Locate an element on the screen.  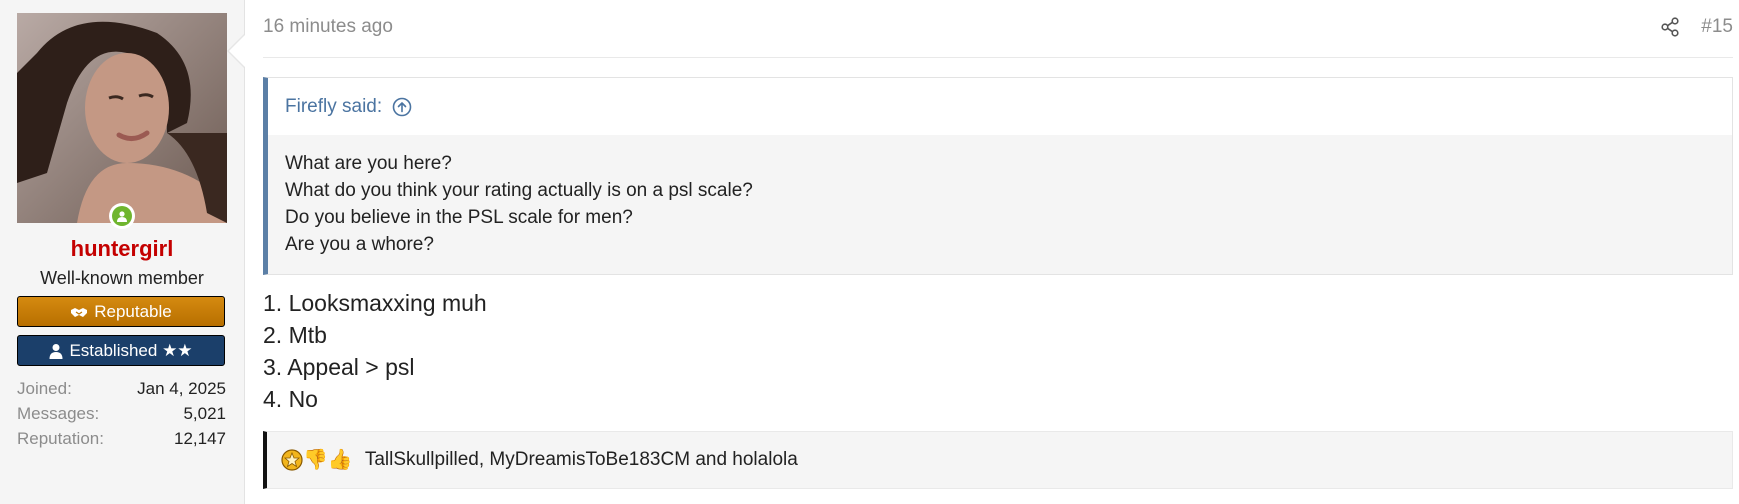
reputable-banner: Reputable is located at coordinates (121, 311).